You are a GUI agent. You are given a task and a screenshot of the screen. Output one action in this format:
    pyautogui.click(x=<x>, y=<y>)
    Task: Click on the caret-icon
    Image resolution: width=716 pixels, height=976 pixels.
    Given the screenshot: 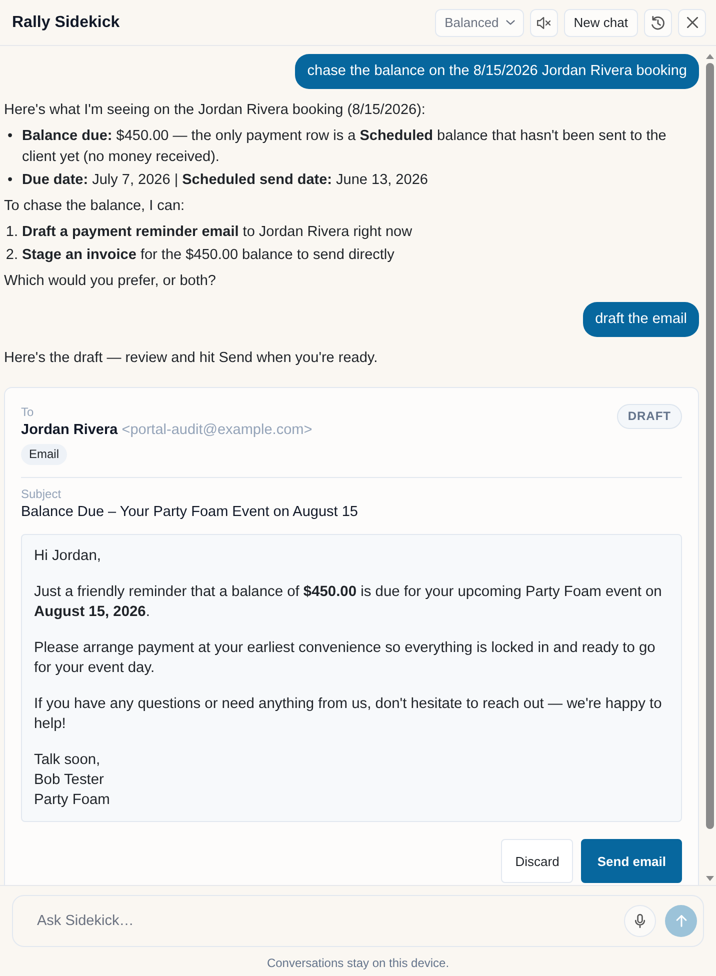 What is the action you would take?
    pyautogui.click(x=510, y=22)
    